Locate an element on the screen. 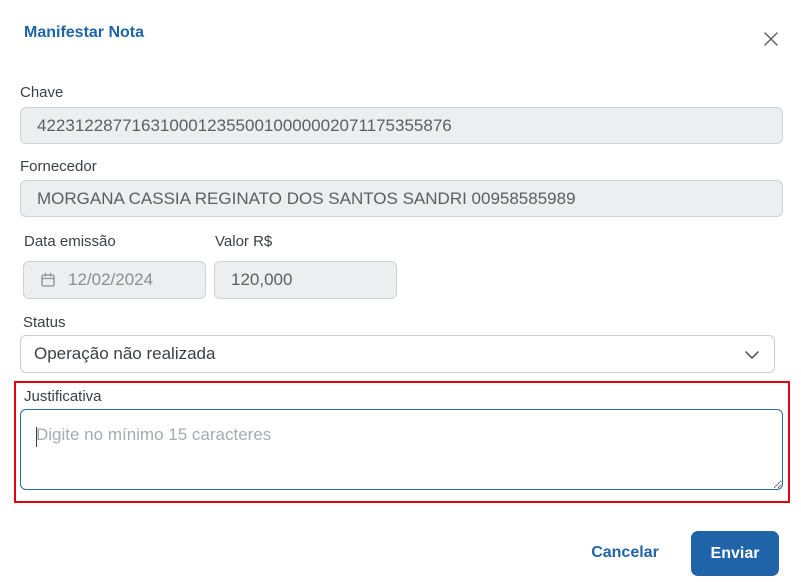  data-emissao-field: 12/02/2024 is located at coordinates (114, 280).